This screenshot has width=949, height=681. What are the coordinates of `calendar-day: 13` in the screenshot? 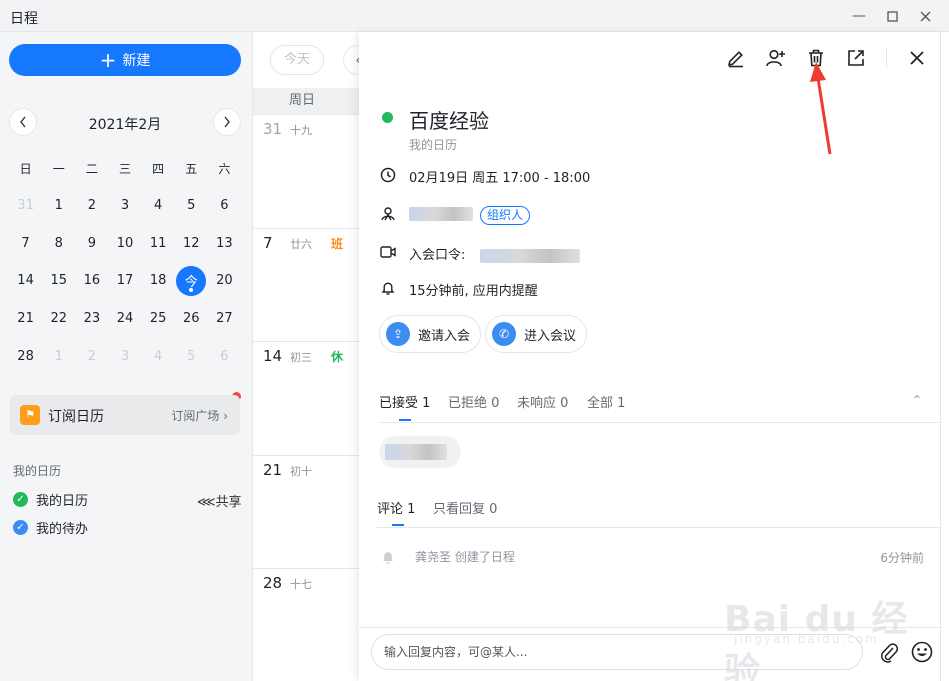 It's located at (224, 244).